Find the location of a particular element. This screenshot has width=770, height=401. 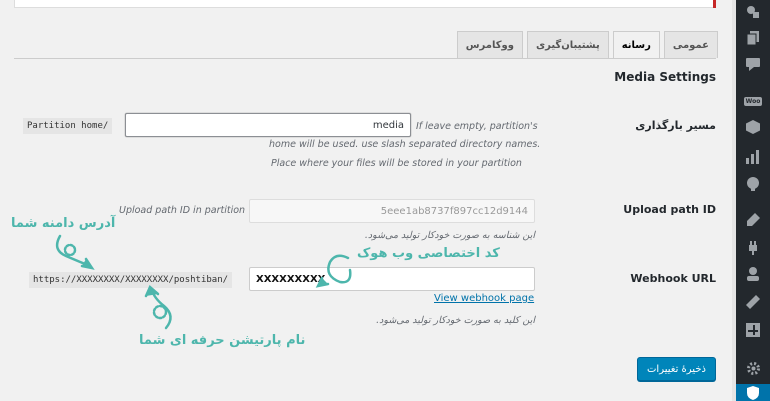

partition-arrow is located at coordinates (158, 307).